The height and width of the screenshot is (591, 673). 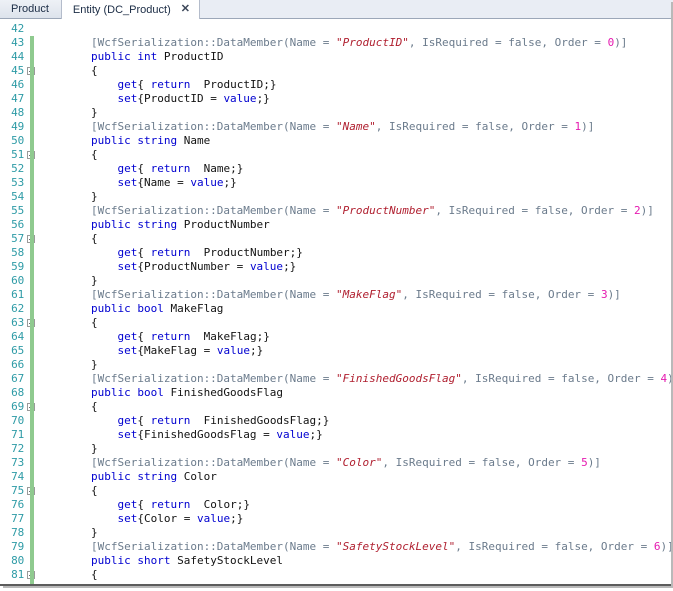 I want to click on token-plain: FinishedGoodsFlag;}, so click(x=260, y=420).